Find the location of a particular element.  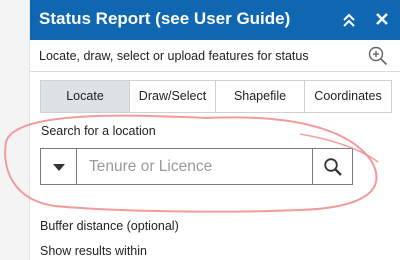

search-label: Search for a location is located at coordinates (98, 131).